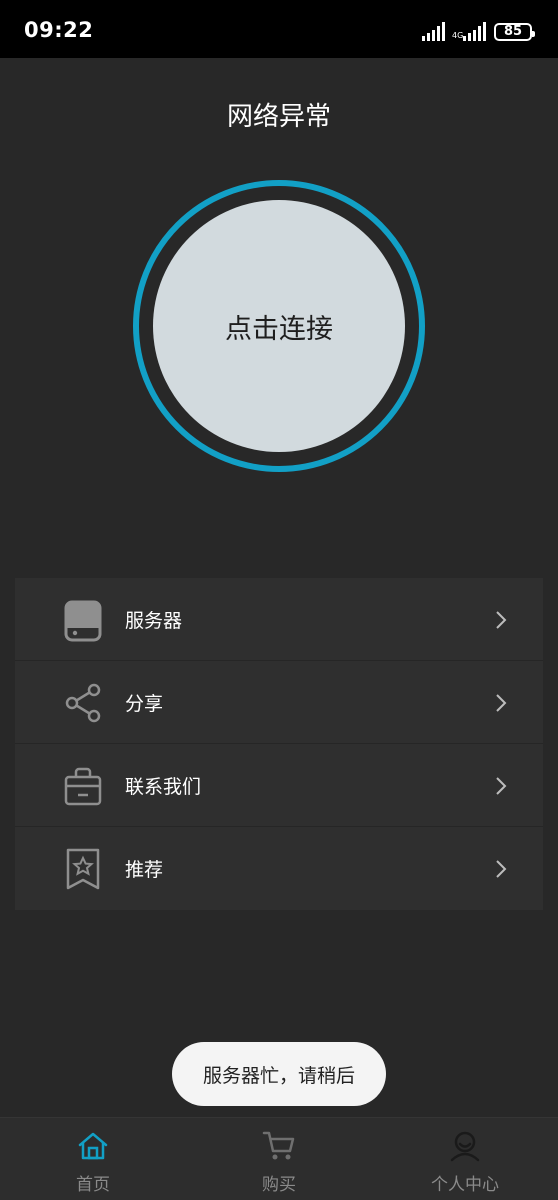 This screenshot has width=558, height=1200. I want to click on status-icons: 4G 85, so click(478, 33).